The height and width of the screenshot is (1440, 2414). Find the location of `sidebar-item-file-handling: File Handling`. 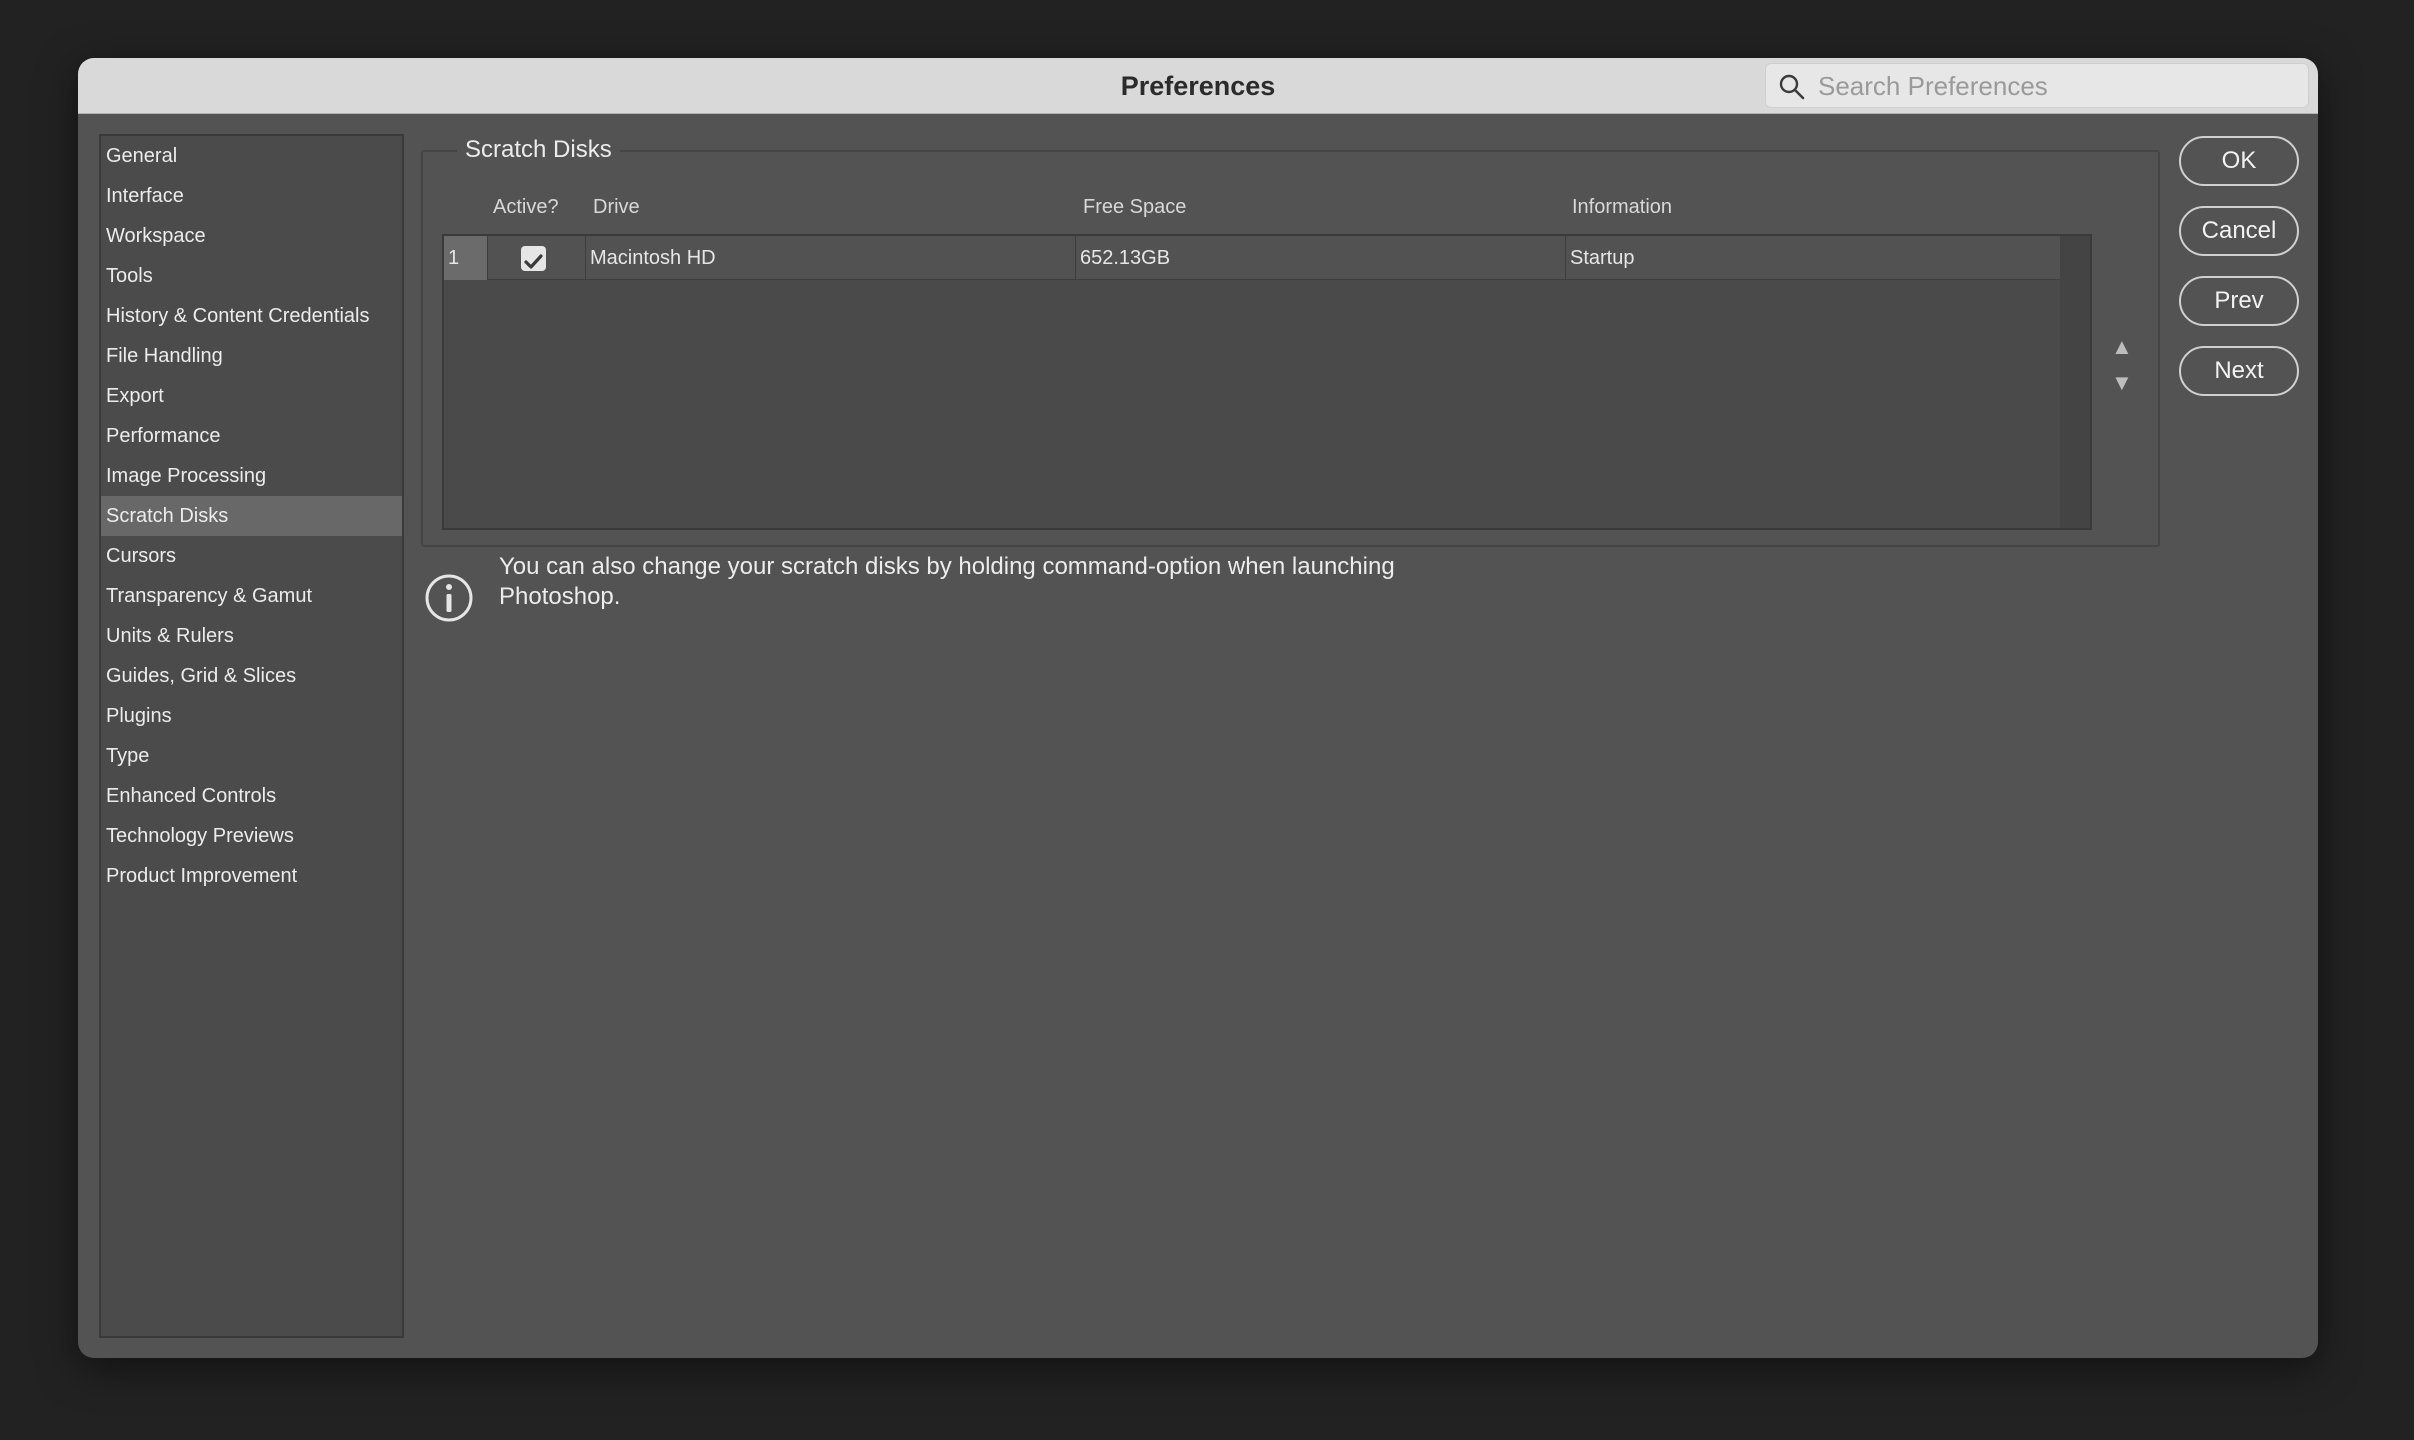

sidebar-item-file-handling: File Handling is located at coordinates (251, 356).